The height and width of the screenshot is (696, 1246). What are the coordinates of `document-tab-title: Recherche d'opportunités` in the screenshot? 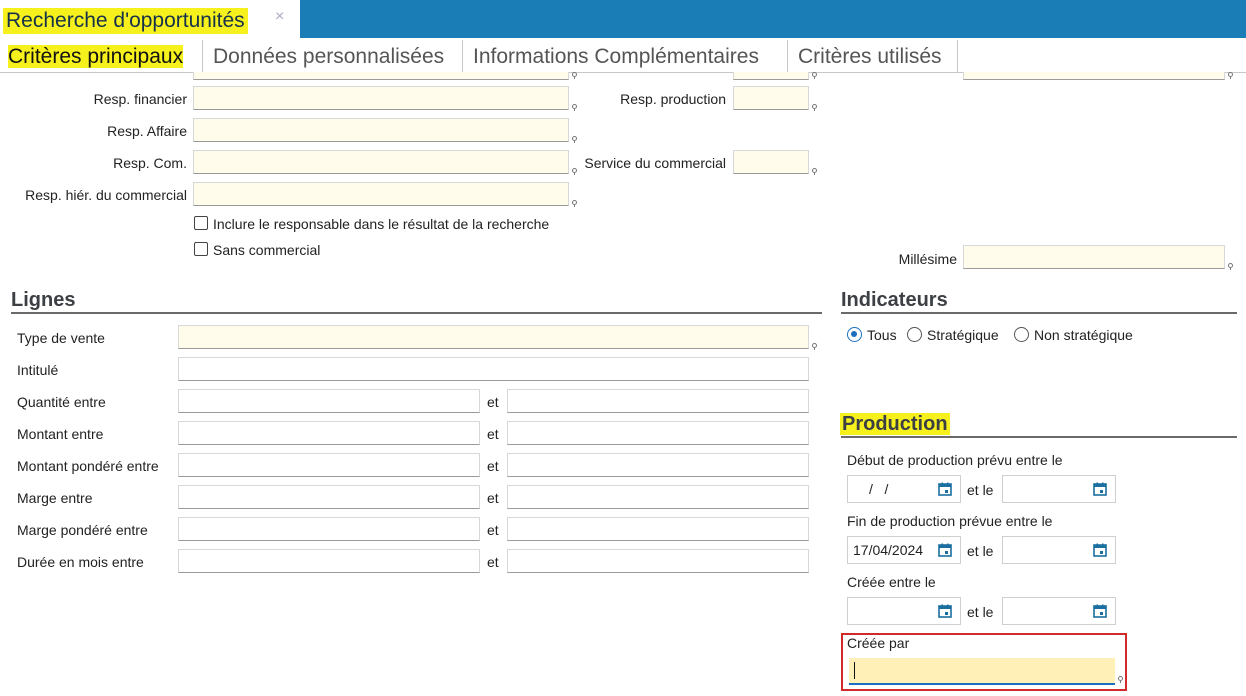 It's located at (125, 21).